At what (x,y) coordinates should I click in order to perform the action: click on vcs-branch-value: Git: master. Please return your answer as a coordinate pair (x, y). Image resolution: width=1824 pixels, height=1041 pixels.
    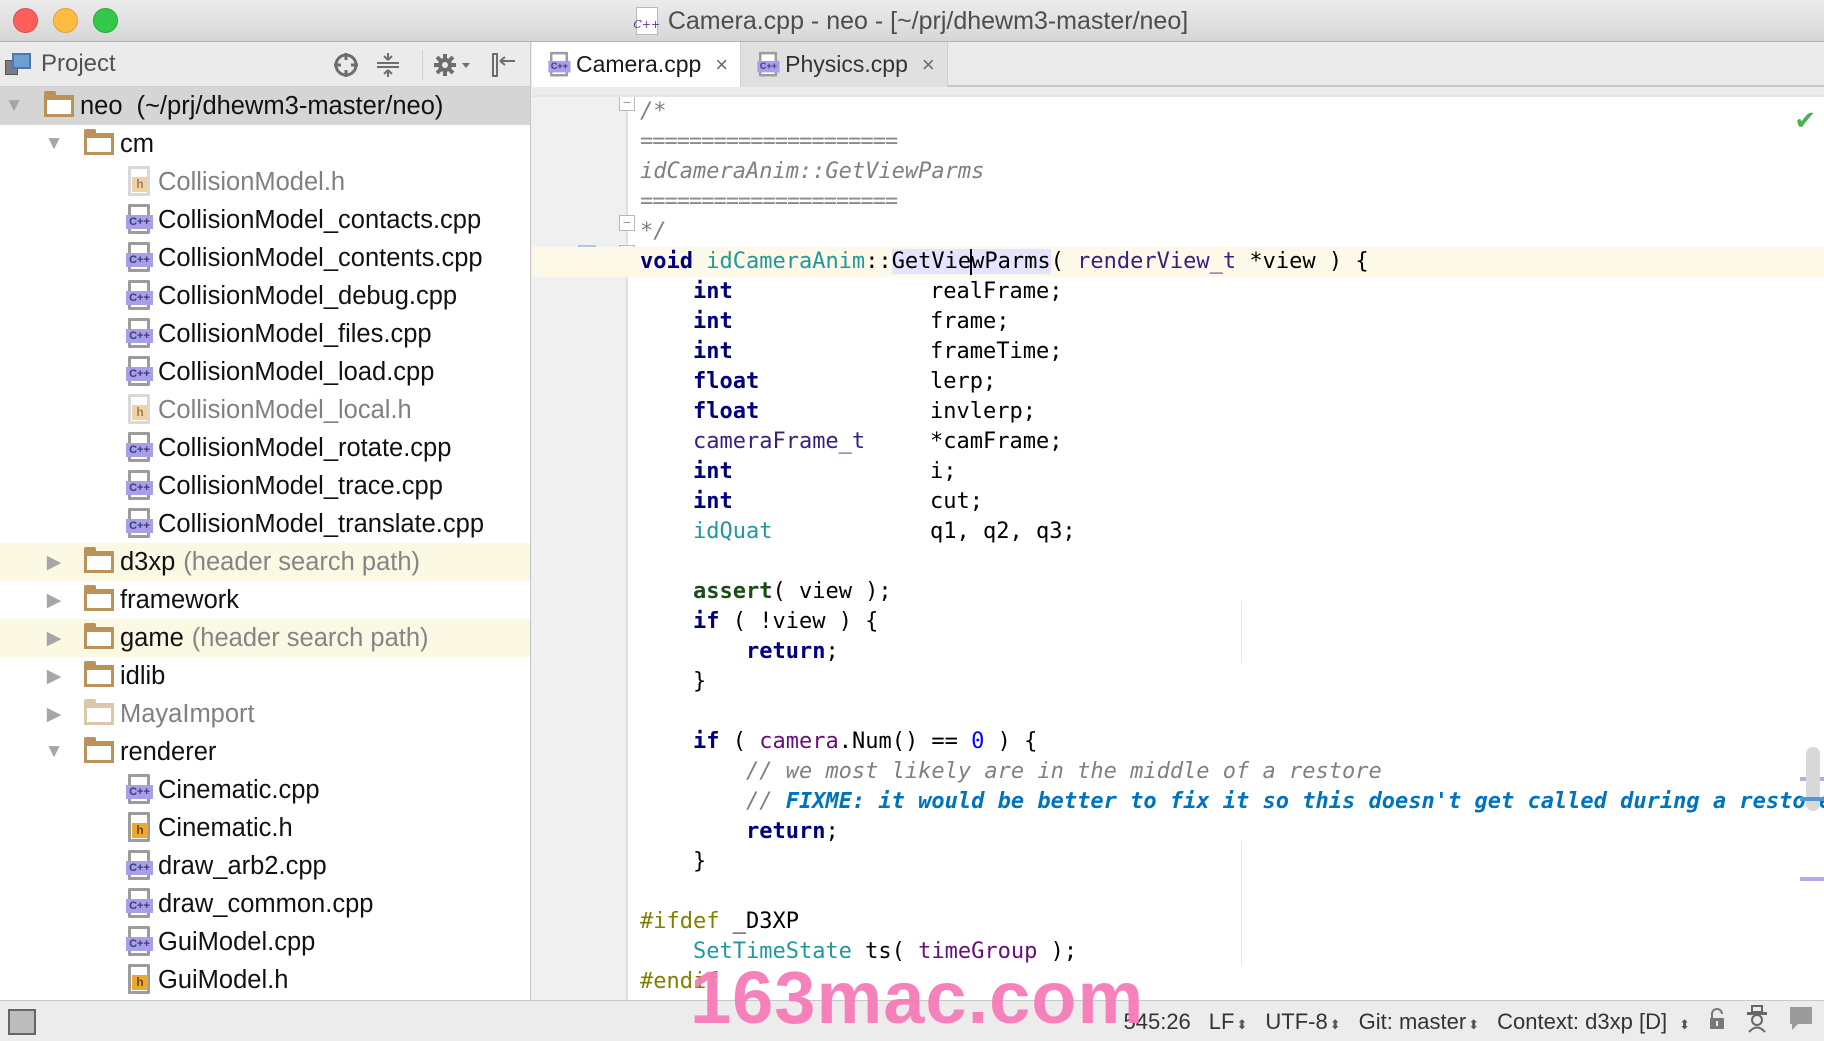
    Looking at the image, I should click on (1412, 1021).